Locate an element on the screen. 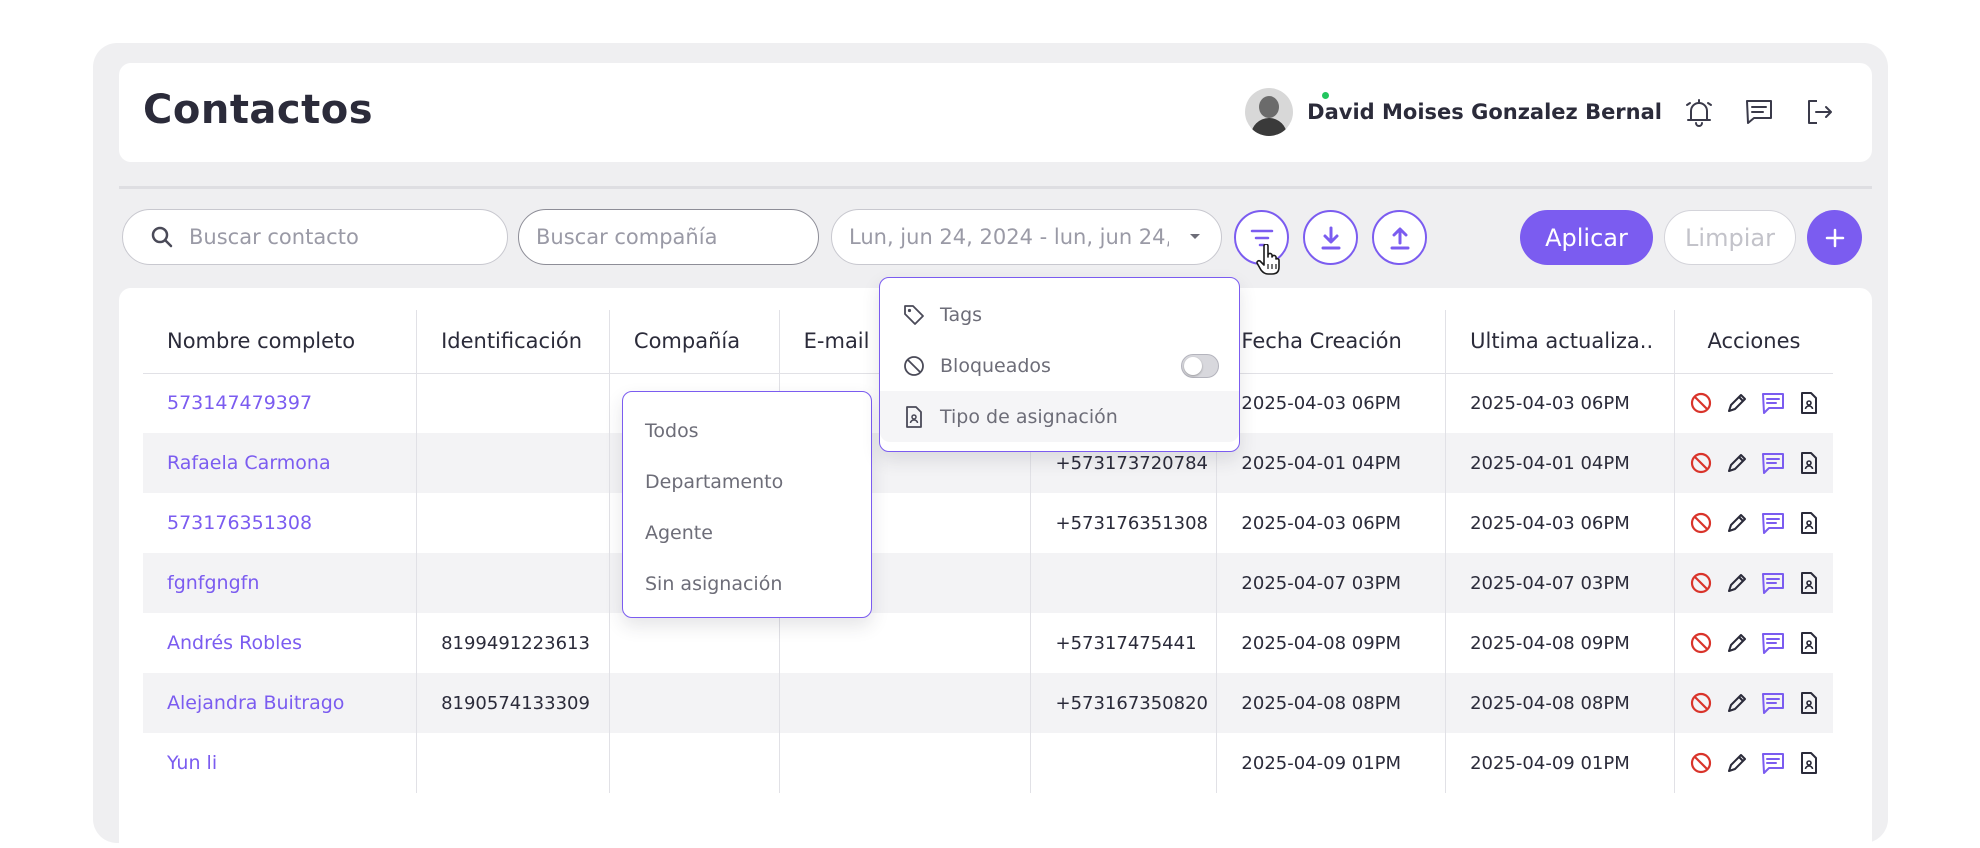 The height and width of the screenshot is (848, 1980). table-row: fgnfgngfn 2025-04-07 03PM 2025-04-07 03PM is located at coordinates (988, 583).